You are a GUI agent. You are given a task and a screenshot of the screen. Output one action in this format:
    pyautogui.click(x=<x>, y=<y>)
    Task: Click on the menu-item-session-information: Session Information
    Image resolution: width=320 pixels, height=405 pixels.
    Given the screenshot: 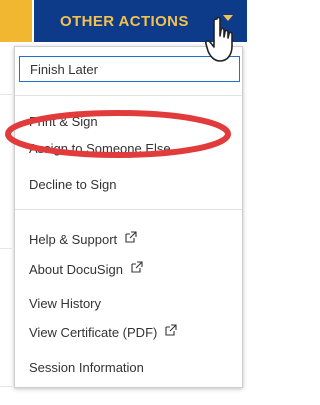 What is the action you would take?
    pyautogui.click(x=86, y=367)
    